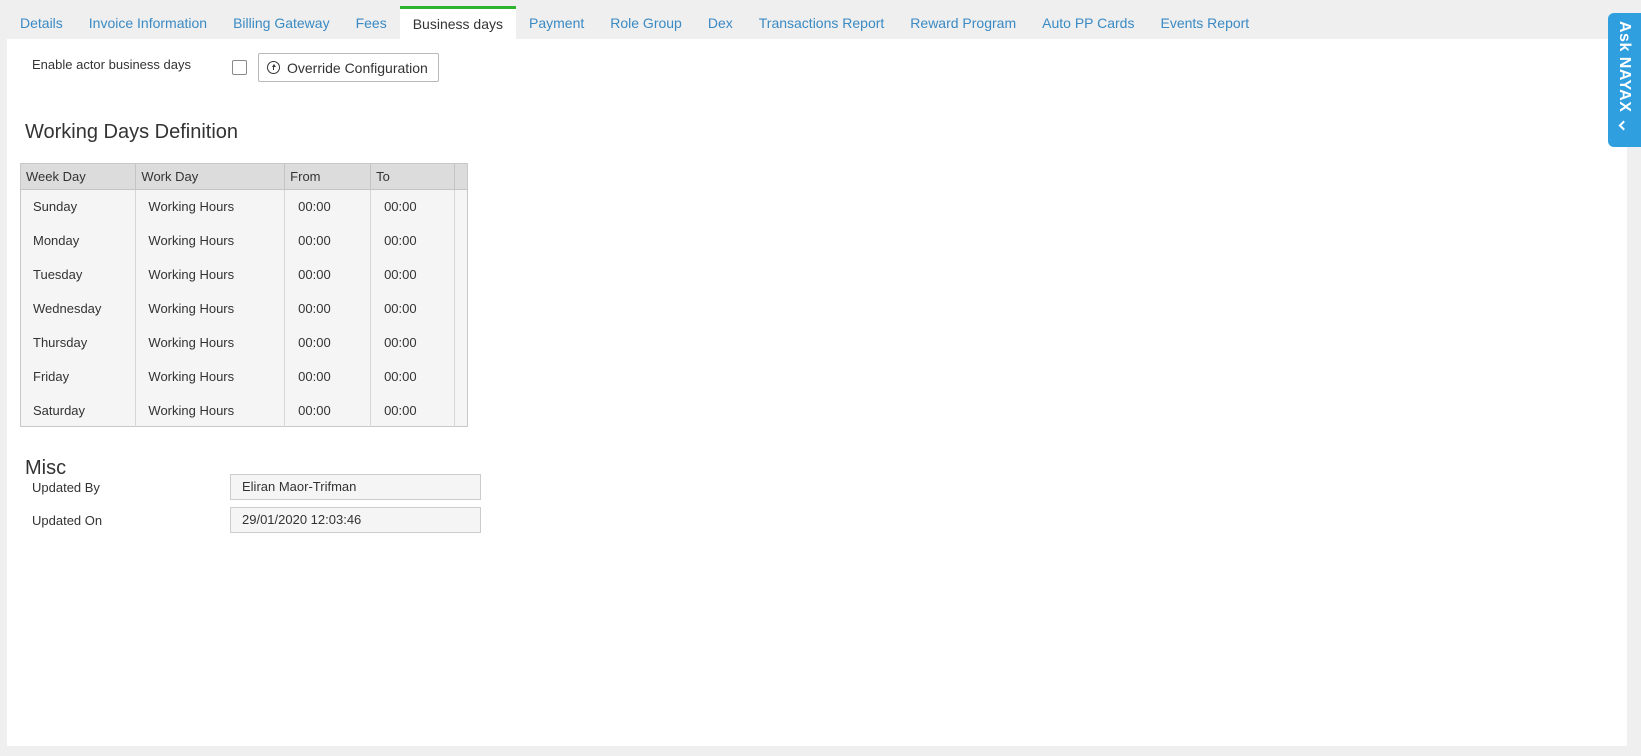 The image size is (1641, 756). I want to click on column-header-spacer, so click(460, 177).